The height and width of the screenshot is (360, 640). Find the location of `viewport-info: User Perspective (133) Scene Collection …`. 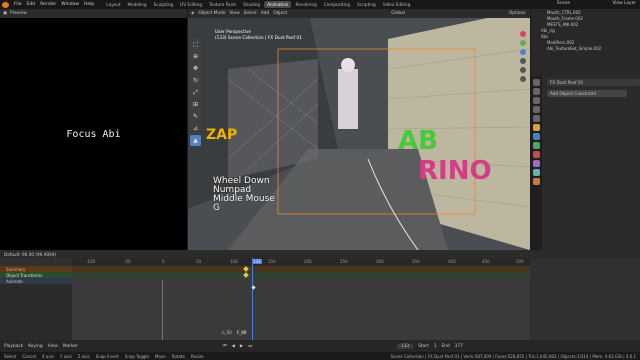

viewport-info: User Perspective (133) Scene Collection … is located at coordinates (258, 36).